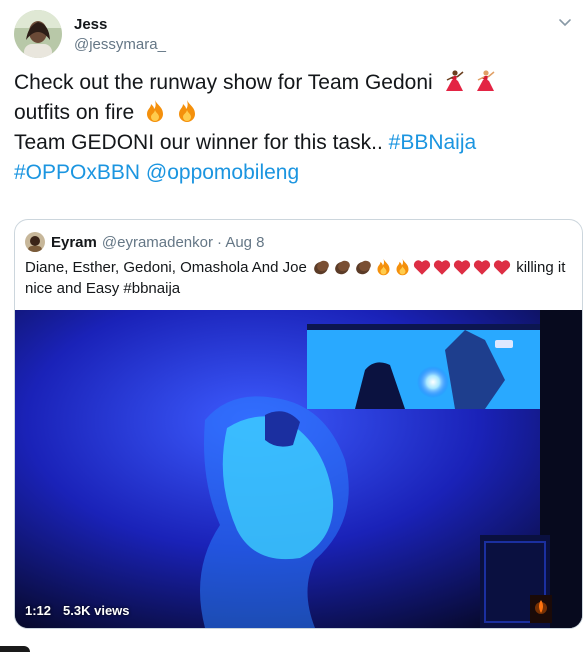 This screenshot has height=652, width=587. I want to click on tweet-text-line: Team GEDONI our winner for this task.., so click(198, 142).